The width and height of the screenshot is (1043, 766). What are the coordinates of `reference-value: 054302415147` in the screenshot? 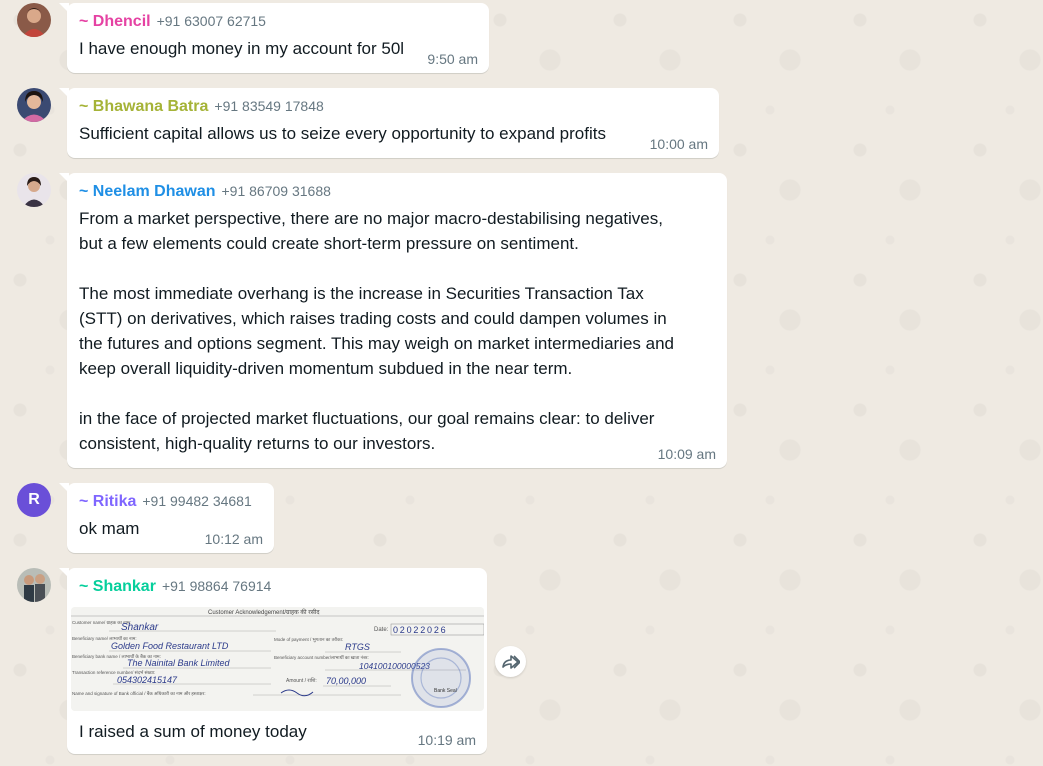 It's located at (147, 680).